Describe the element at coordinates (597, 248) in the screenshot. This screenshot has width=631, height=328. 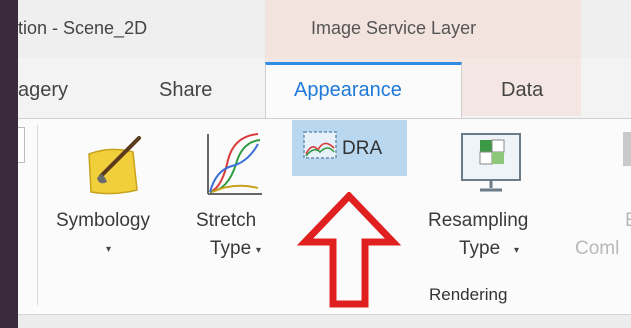
I see `partial-label-line2: Coml` at that location.